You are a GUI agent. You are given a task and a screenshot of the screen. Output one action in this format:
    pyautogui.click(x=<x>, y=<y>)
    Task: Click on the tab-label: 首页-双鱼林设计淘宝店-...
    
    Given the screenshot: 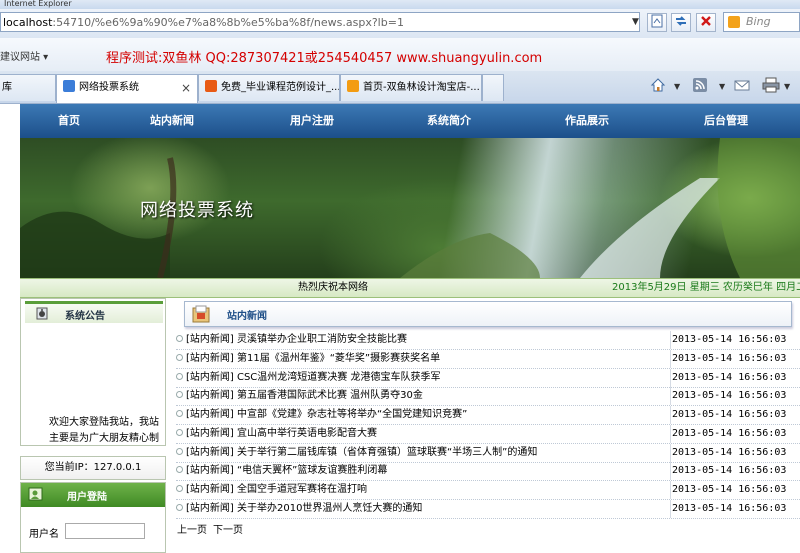 What is the action you would take?
    pyautogui.click(x=421, y=87)
    